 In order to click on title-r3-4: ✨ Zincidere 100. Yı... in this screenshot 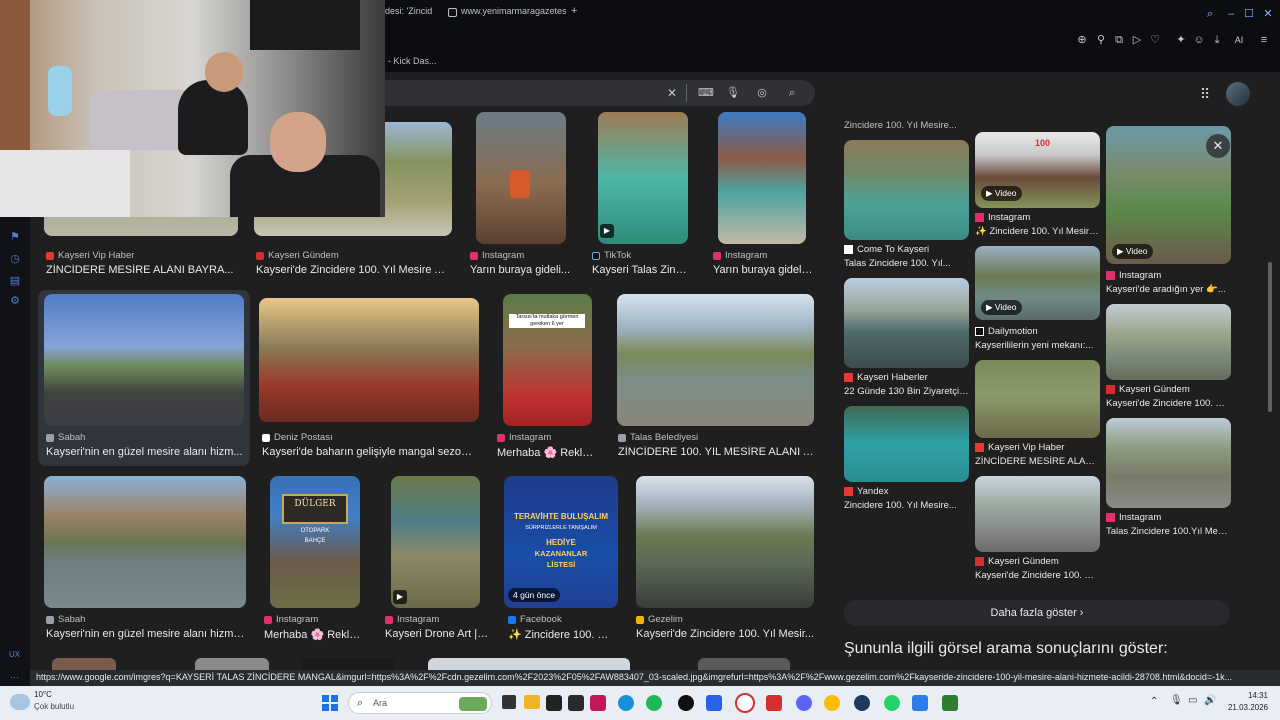, I will do `click(561, 634)`.